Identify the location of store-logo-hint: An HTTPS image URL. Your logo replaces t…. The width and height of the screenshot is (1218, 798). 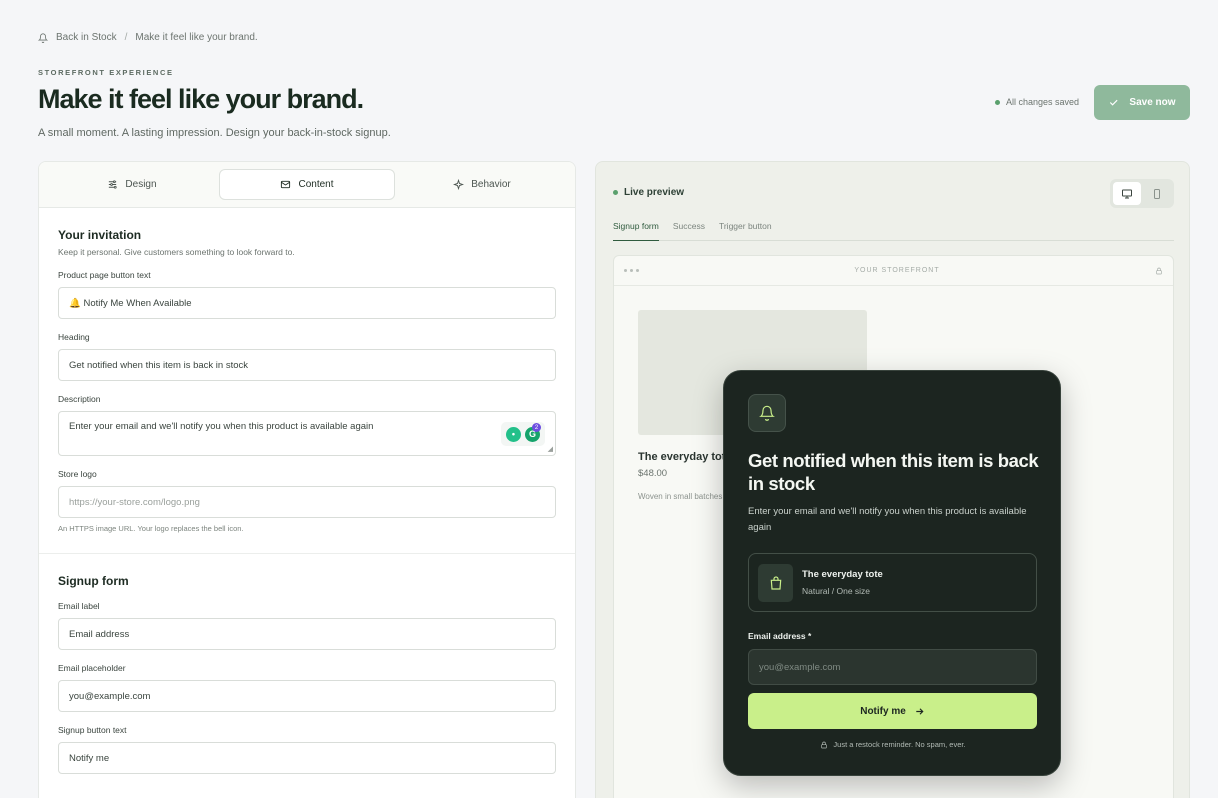
(151, 528).